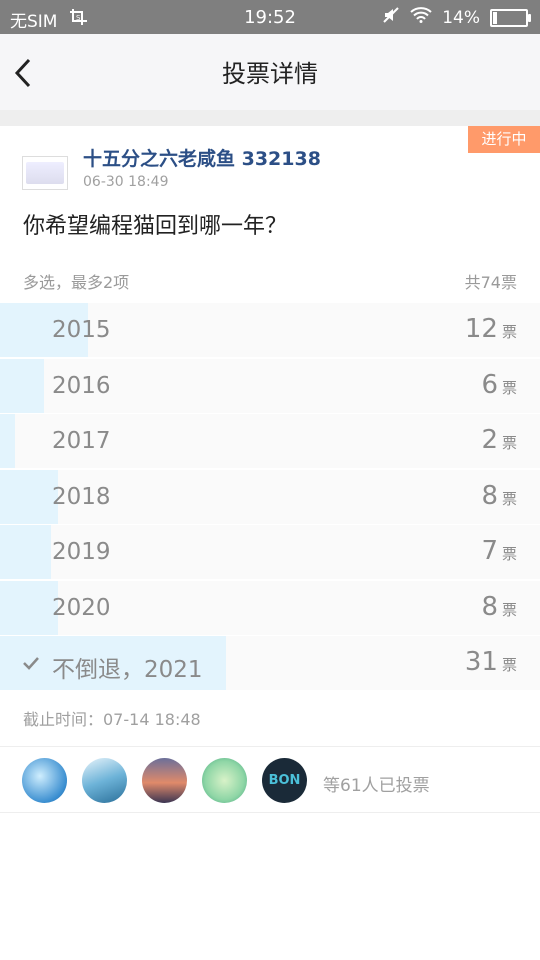 This screenshot has width=540, height=960. Describe the element at coordinates (112, 719) in the screenshot. I see `poll-deadline: 截止时间：07-14 18:48` at that location.